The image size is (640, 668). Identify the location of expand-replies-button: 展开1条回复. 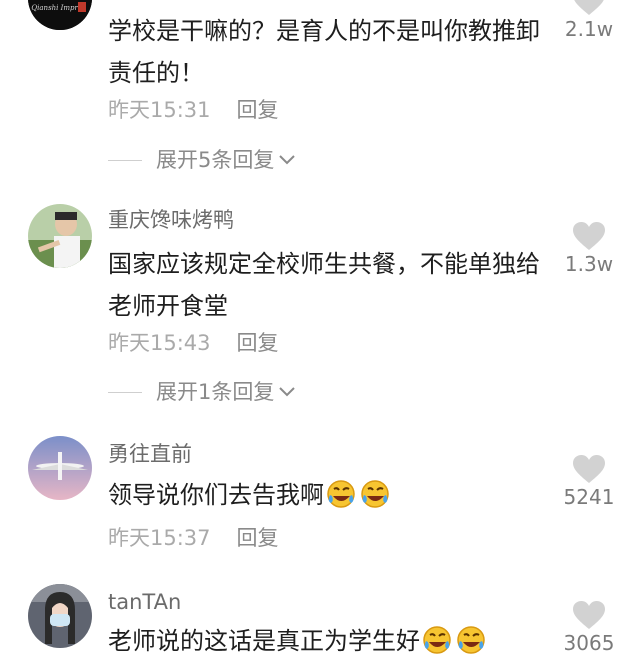
(202, 392).